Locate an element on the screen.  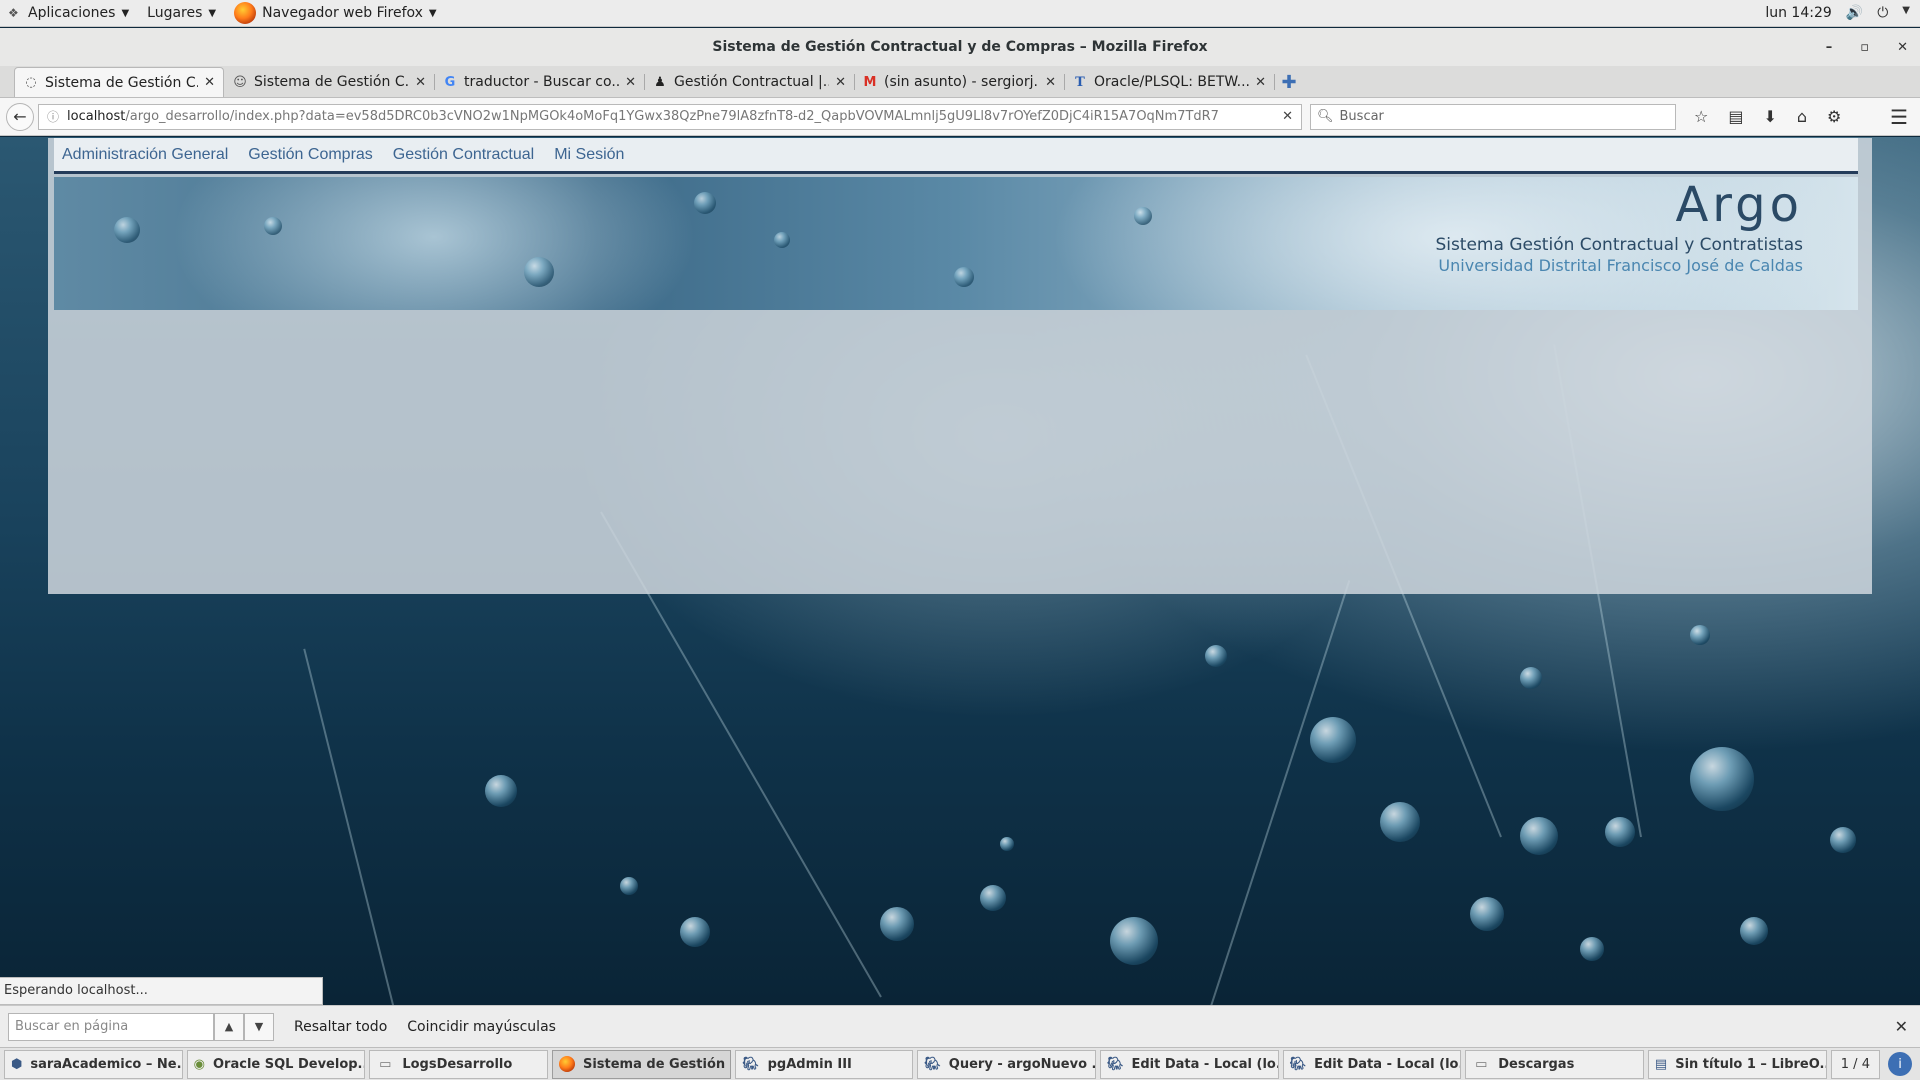
loading-icon: ◌ is located at coordinates (31, 82).